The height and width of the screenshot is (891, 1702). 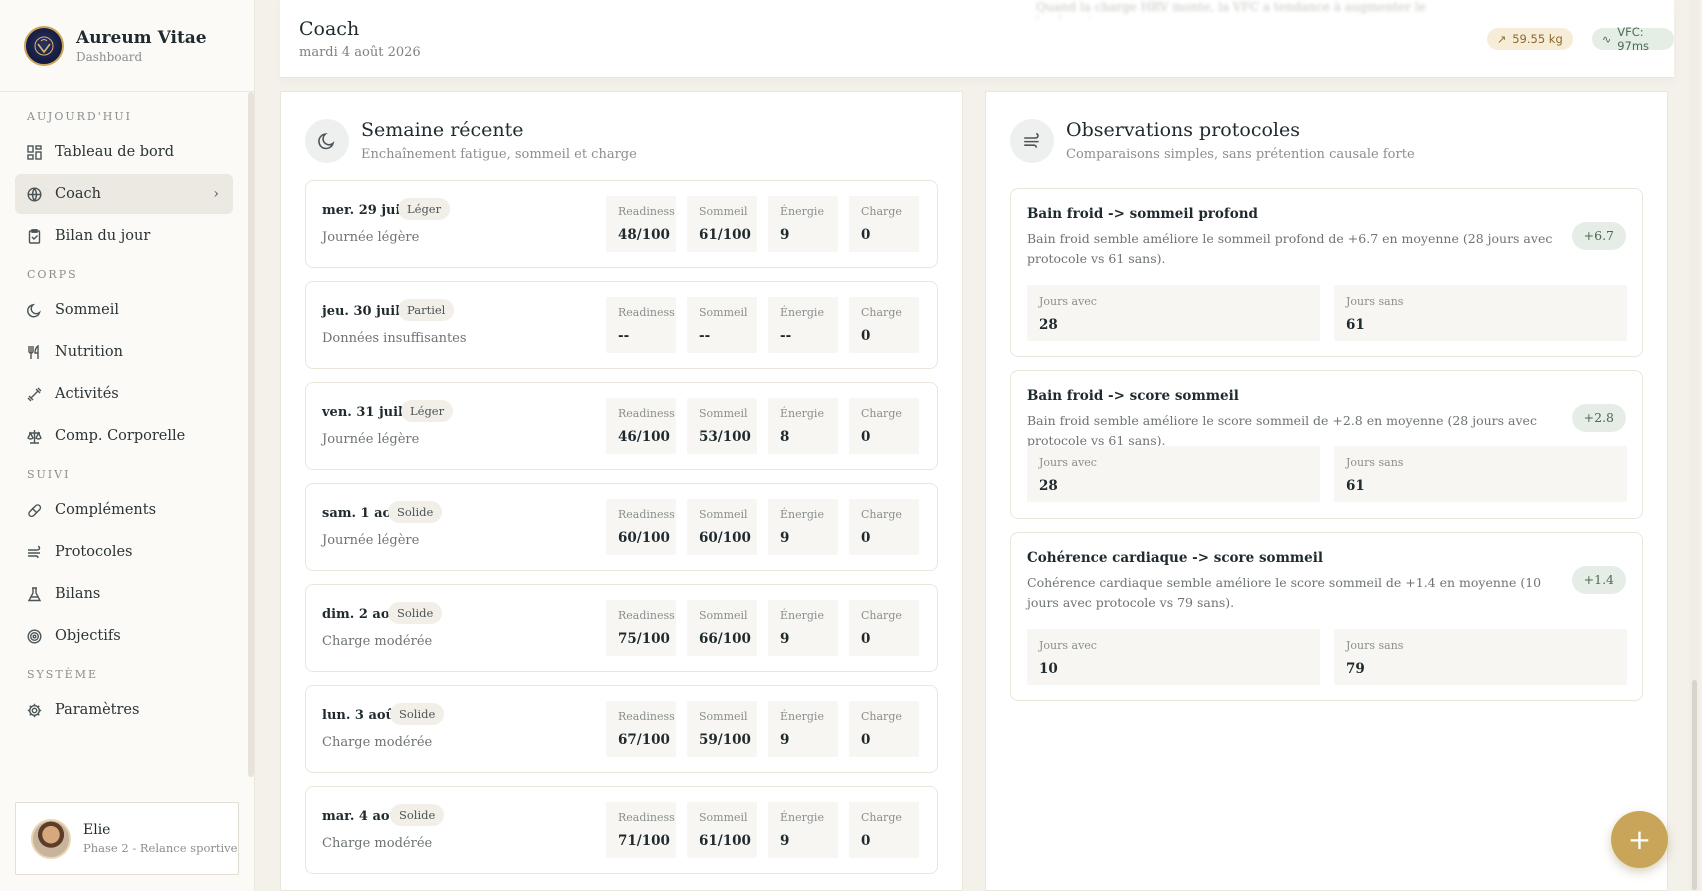 What do you see at coordinates (97, 830) in the screenshot?
I see `user-name: Elie` at bounding box center [97, 830].